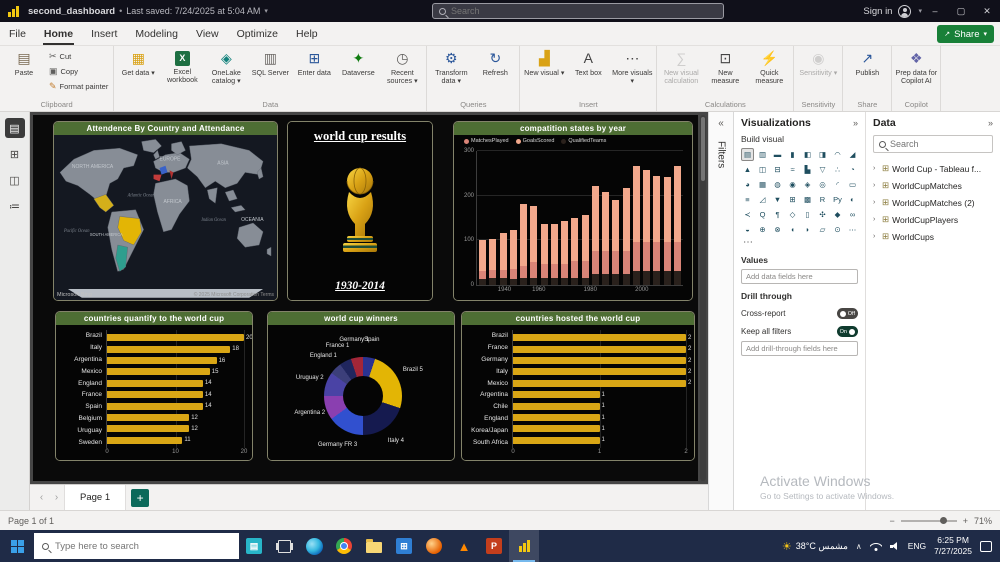 The height and width of the screenshot is (562, 1000). What do you see at coordinates (616, 218) in the screenshot?
I see `stacked-bar-1990` at bounding box center [616, 218].